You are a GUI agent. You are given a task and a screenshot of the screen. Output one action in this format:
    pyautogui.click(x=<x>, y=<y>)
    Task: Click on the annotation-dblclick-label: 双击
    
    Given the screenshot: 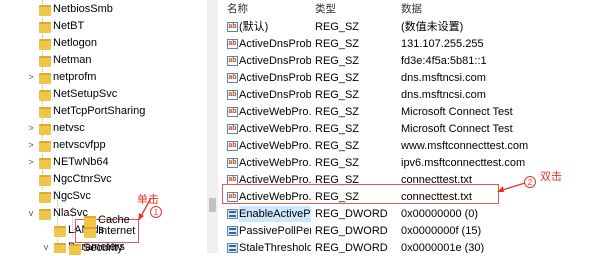 What is the action you would take?
    pyautogui.click(x=551, y=177)
    